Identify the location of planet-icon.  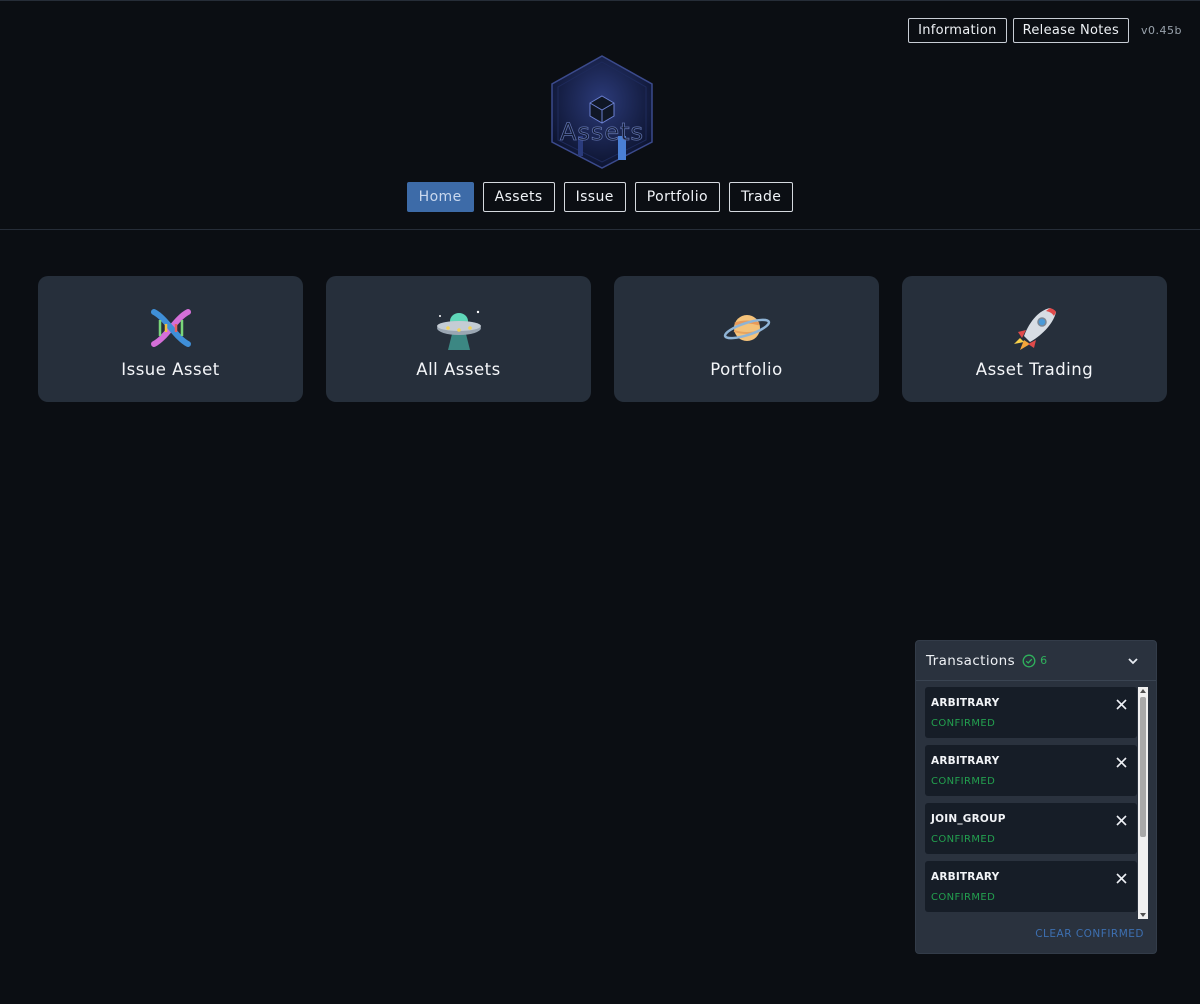
(746, 328).